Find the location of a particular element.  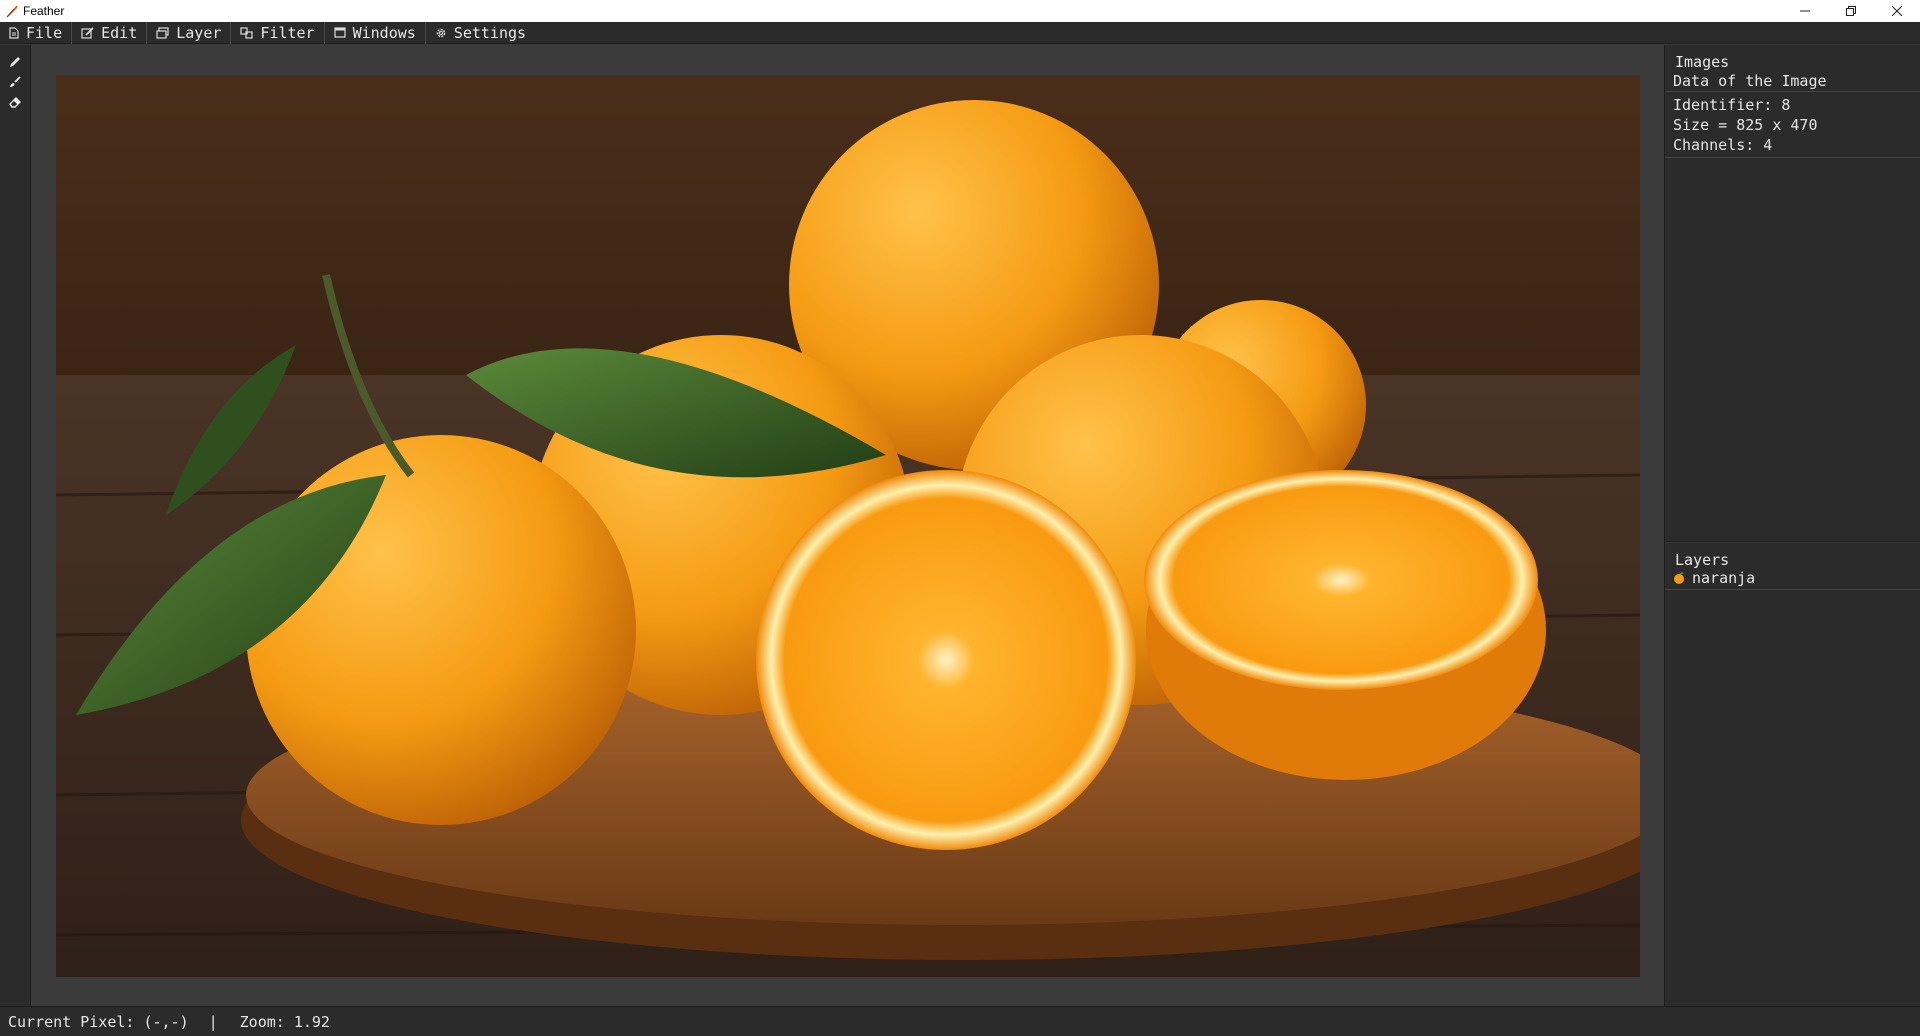

status-bar: Current Pixel: (-,-) | Zoom: 1.92 is located at coordinates (960, 1021).